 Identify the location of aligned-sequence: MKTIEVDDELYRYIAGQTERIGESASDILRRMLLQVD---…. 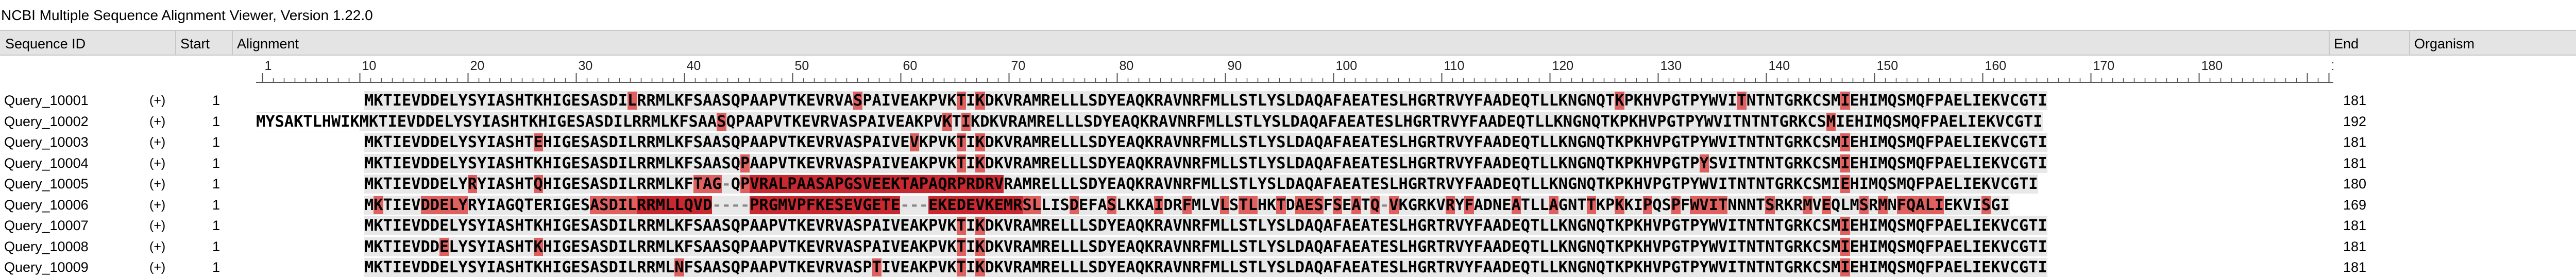
(1187, 205).